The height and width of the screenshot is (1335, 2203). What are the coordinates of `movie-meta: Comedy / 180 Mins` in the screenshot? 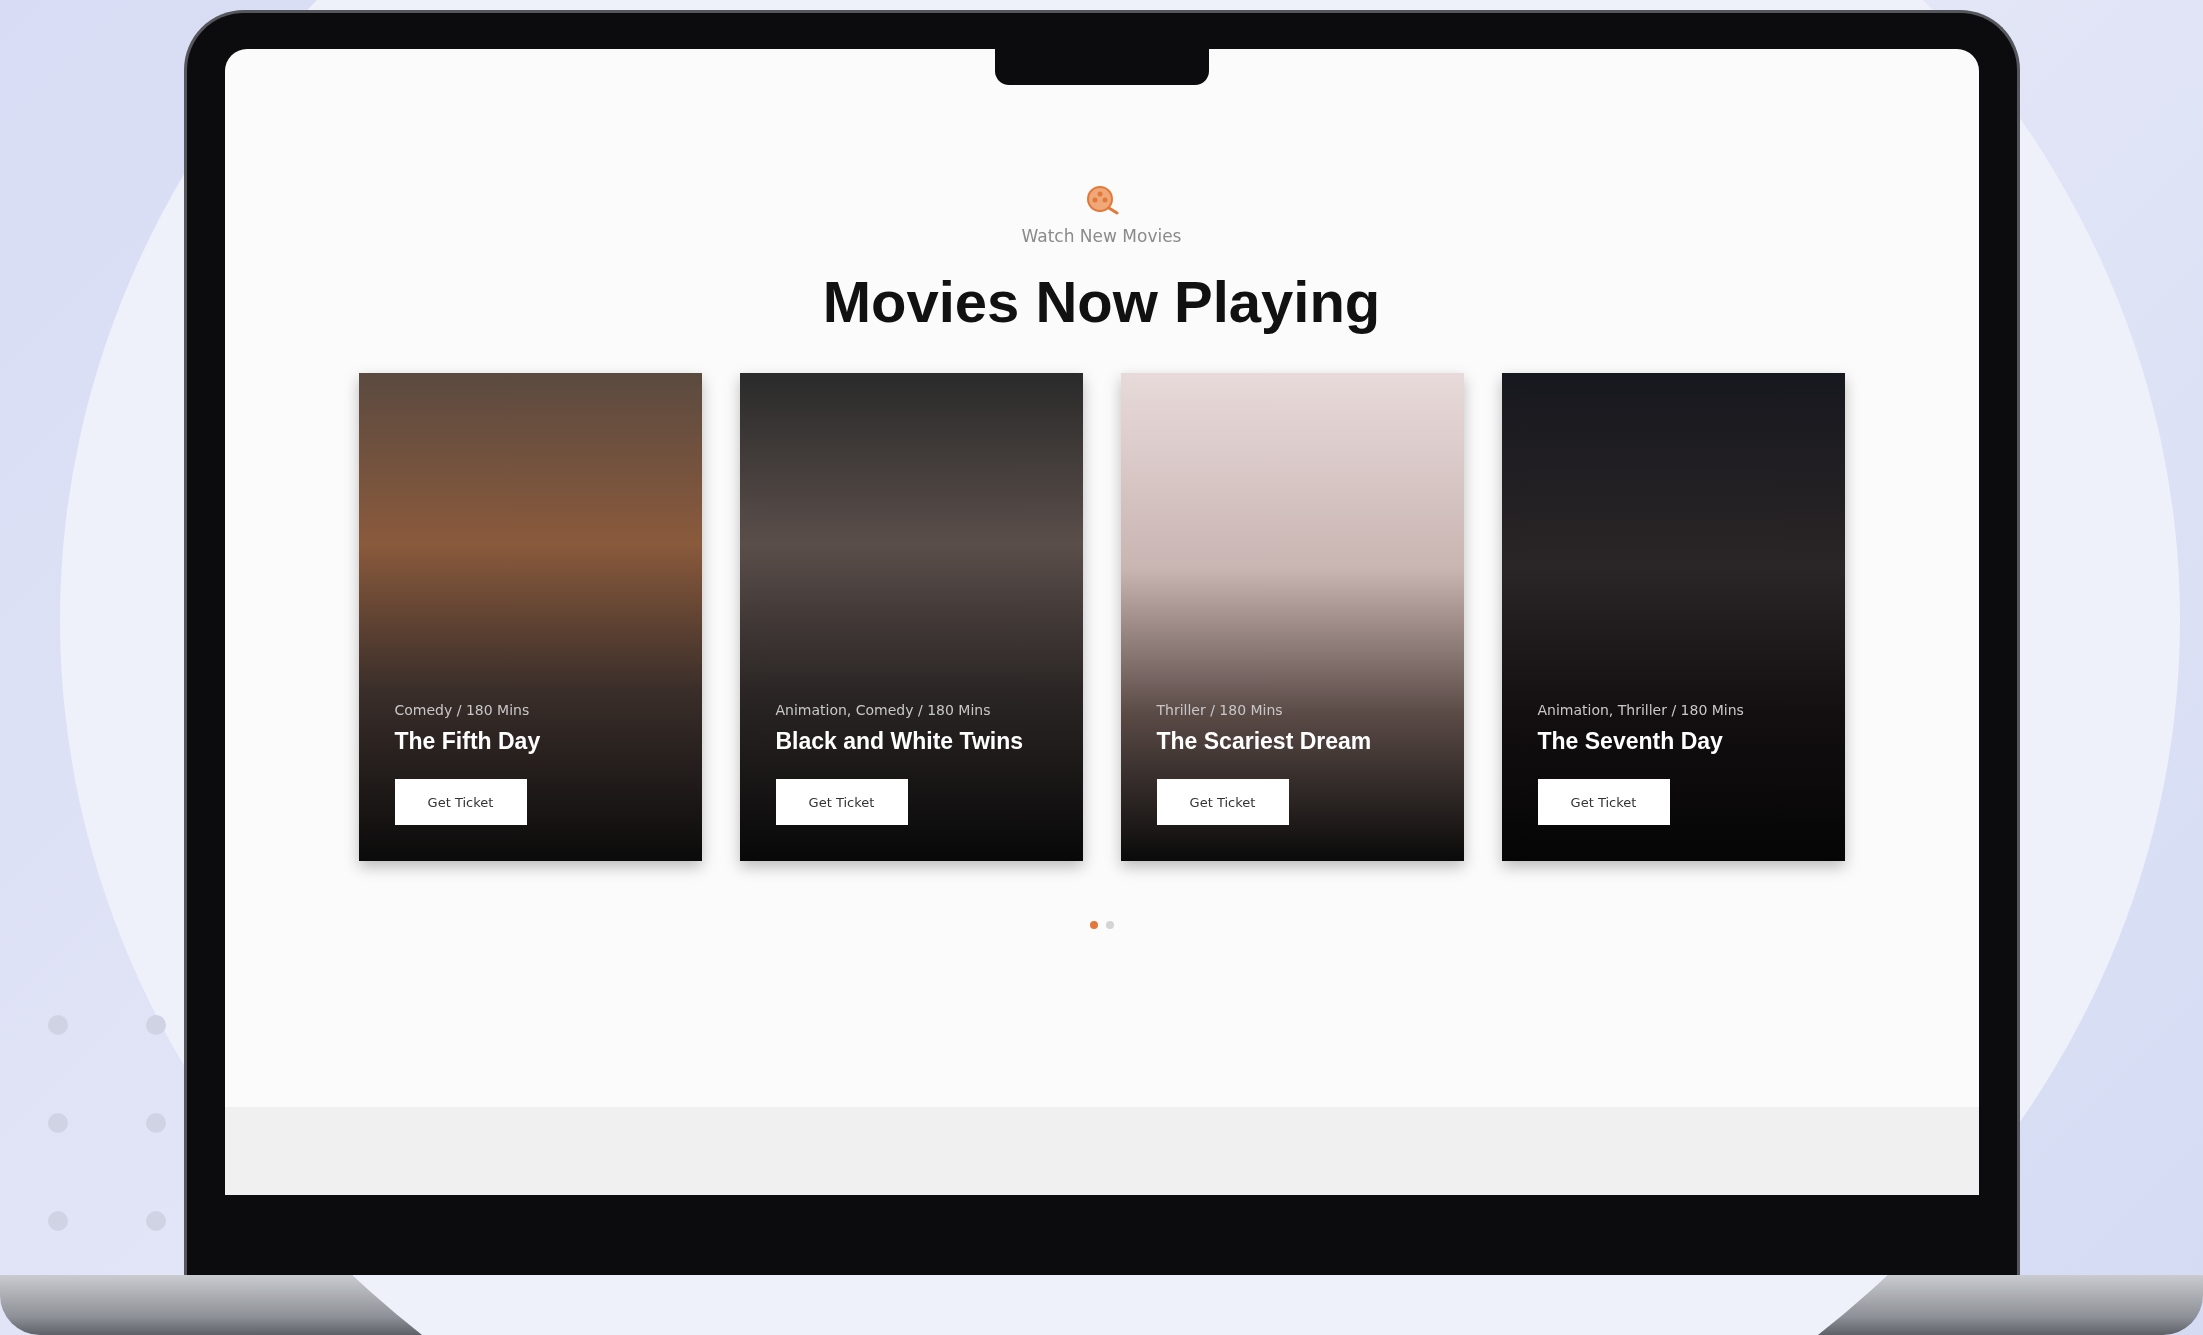 It's located at (462, 710).